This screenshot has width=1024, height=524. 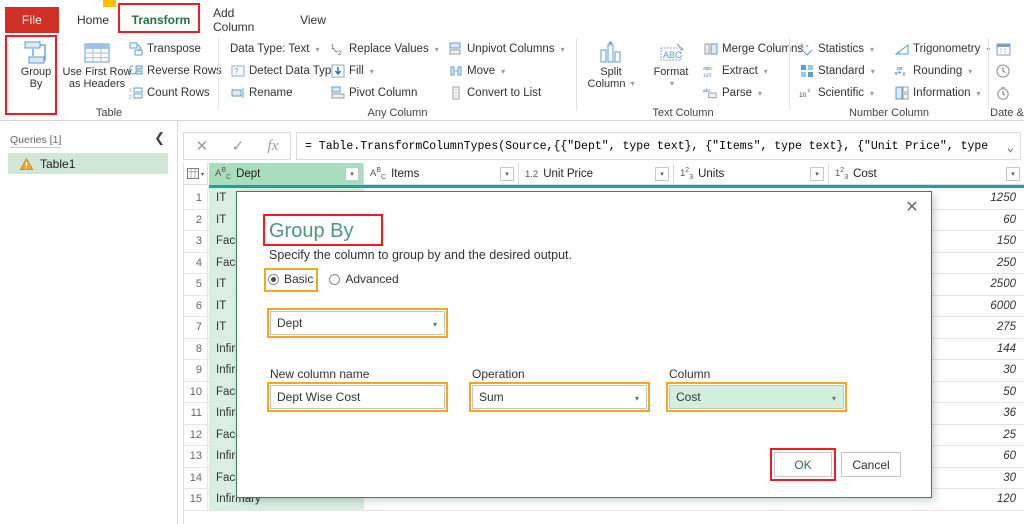 I want to click on cancel-button: Cancel, so click(x=871, y=464).